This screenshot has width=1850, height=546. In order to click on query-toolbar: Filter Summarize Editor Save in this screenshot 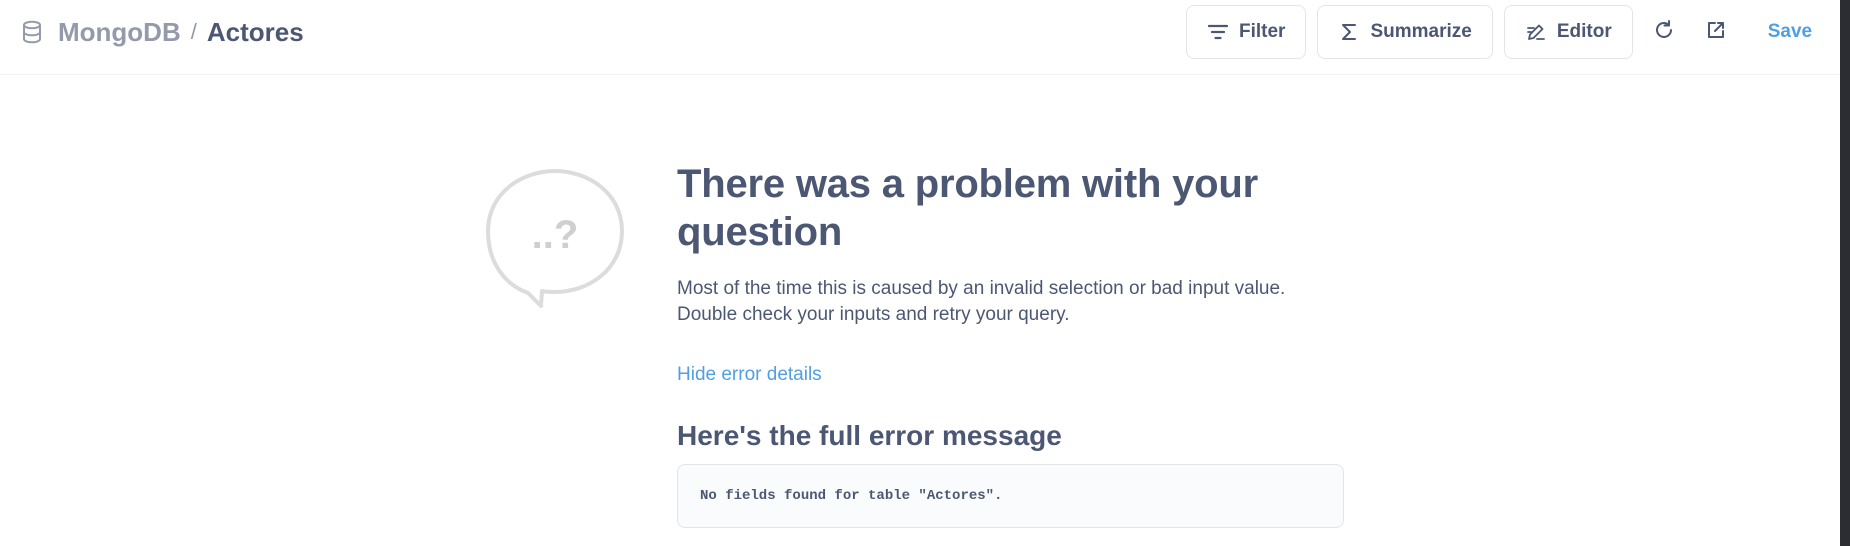, I will do `click(1499, 32)`.